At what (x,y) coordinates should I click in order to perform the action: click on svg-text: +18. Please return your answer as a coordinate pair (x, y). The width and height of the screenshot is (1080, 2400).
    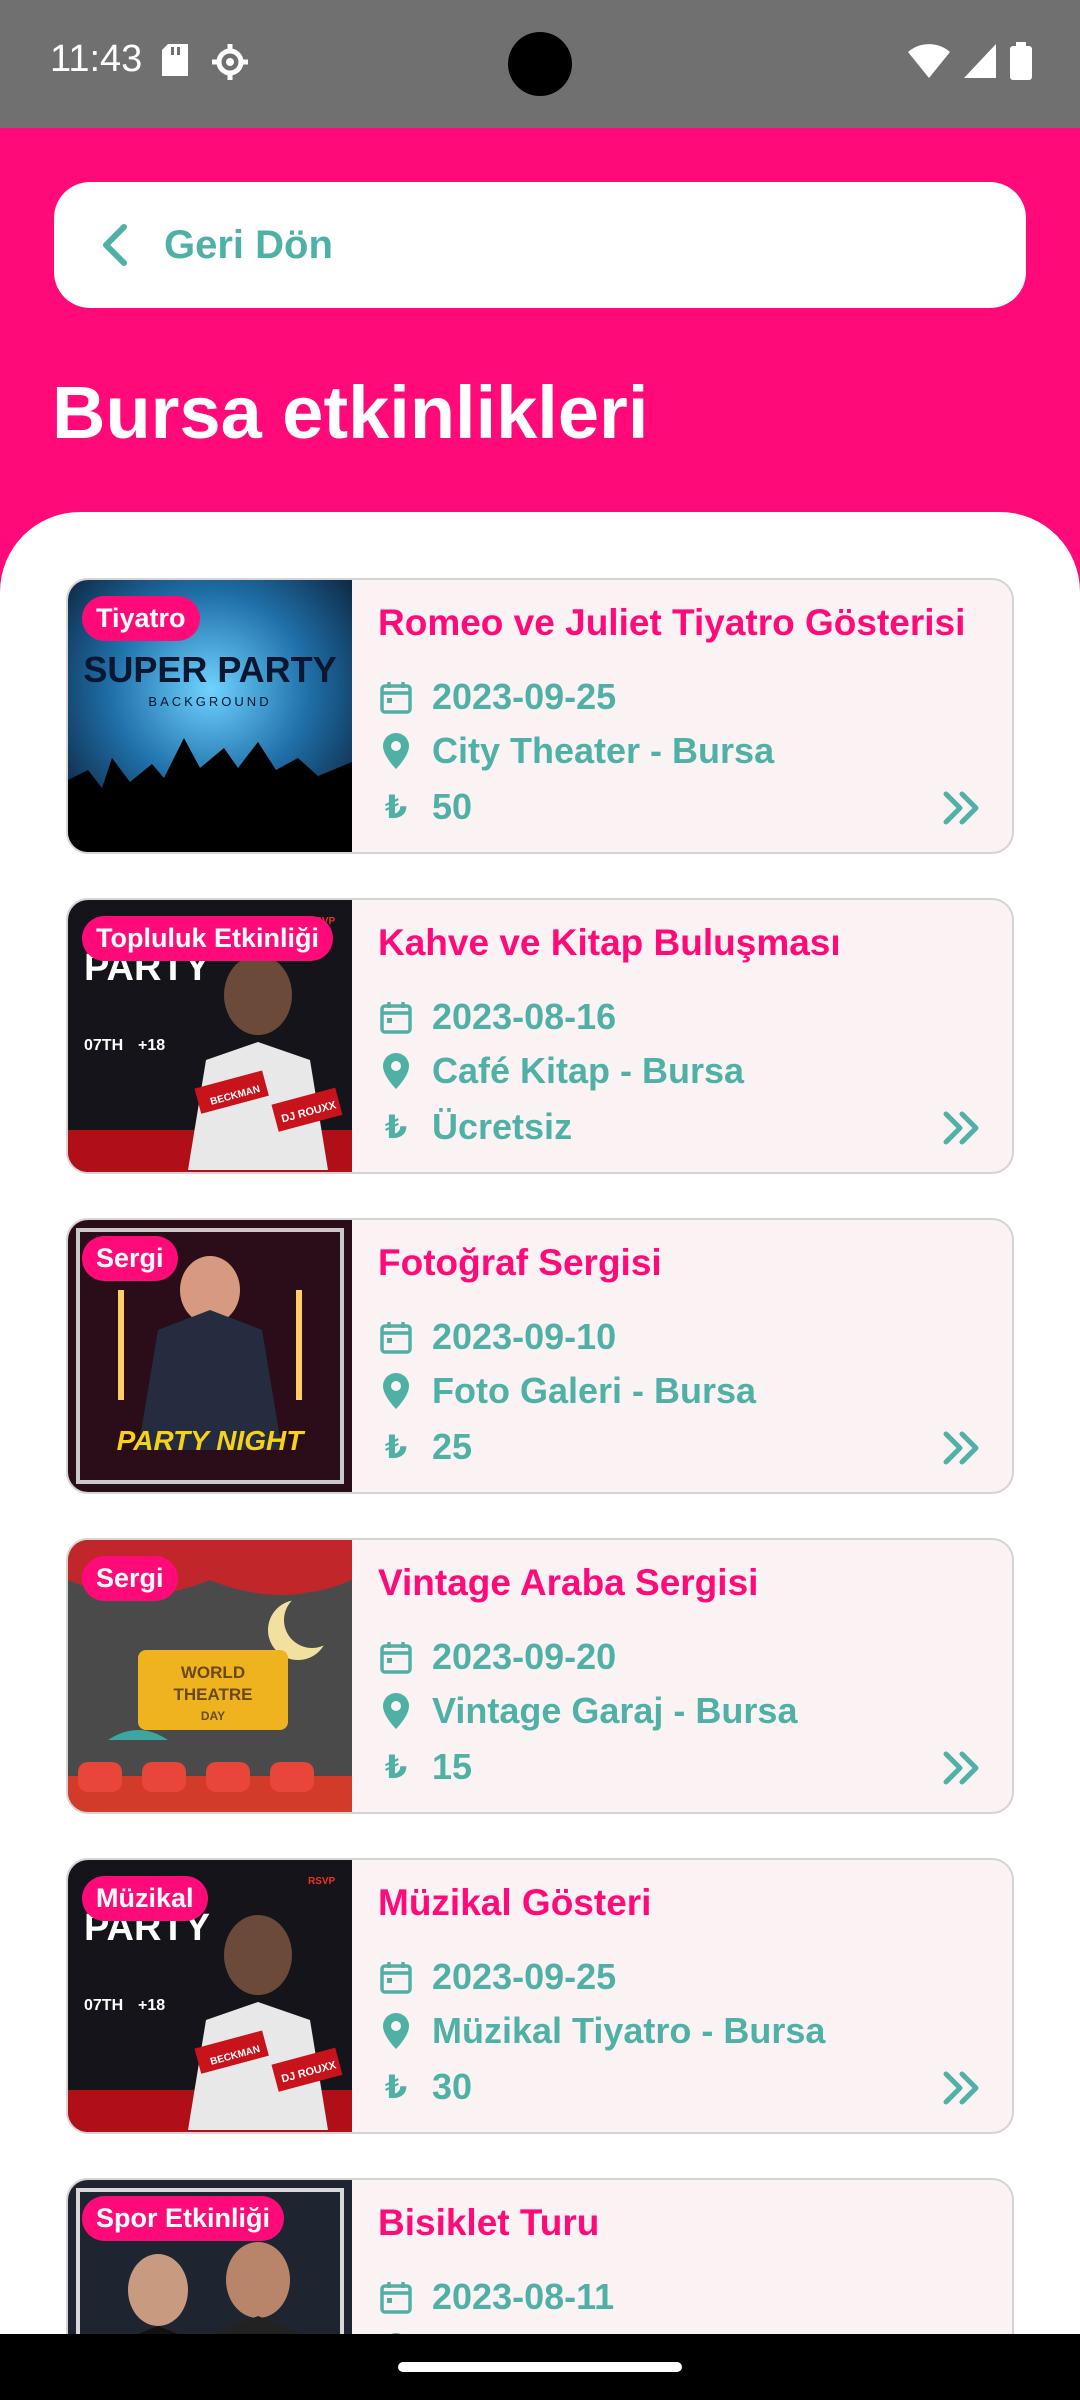
    Looking at the image, I should click on (151, 1045).